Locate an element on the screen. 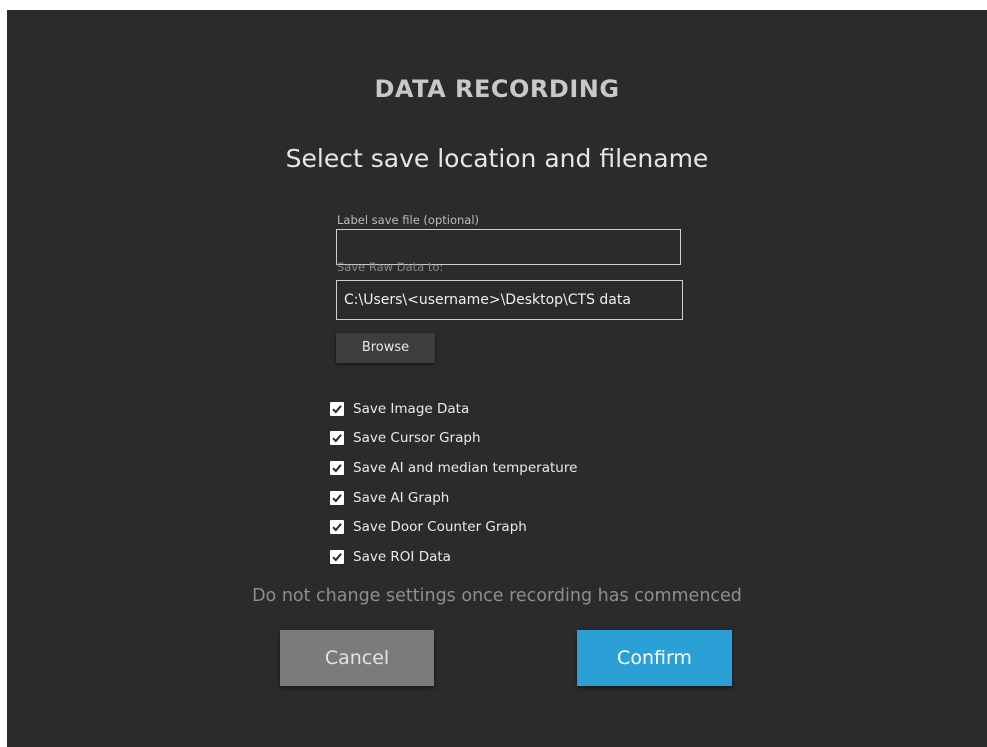  save-roi-data-option: Save ROI Data is located at coordinates (453, 557).